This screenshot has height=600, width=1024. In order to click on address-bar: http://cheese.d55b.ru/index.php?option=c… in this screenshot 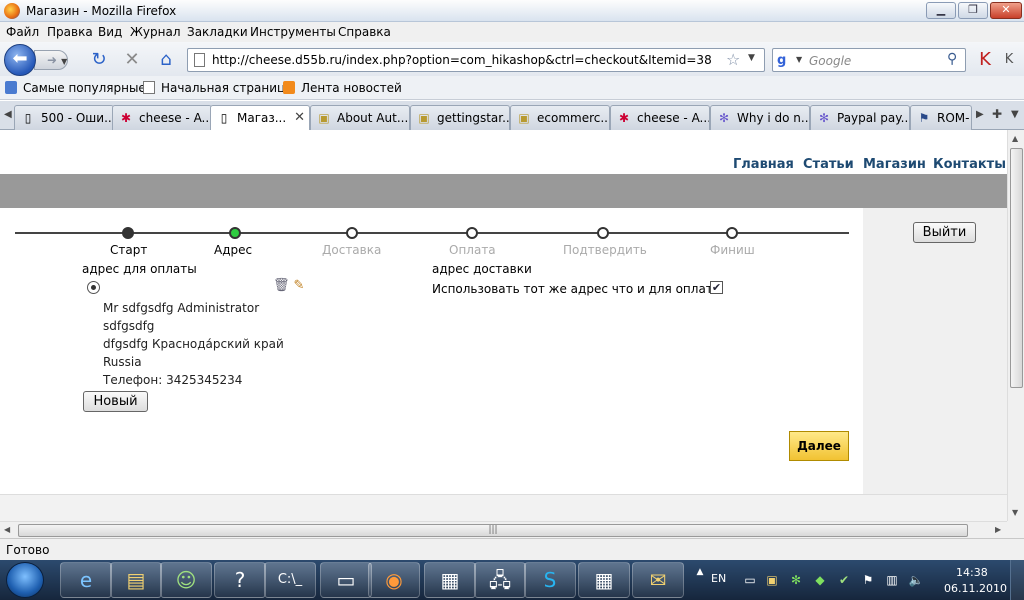, I will do `click(476, 60)`.